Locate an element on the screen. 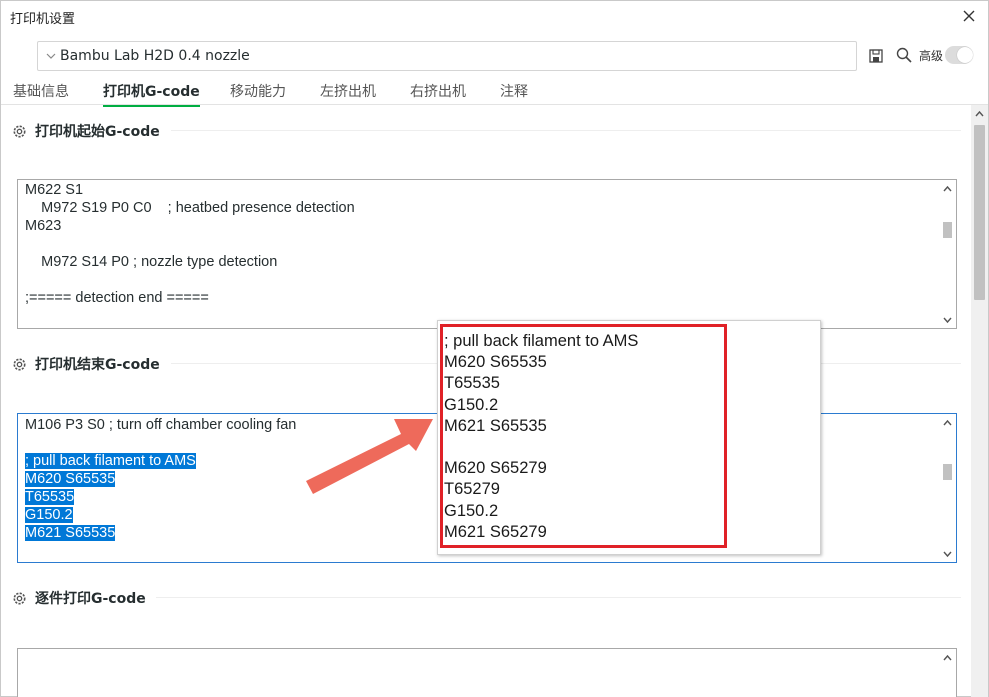  callout-line is located at coordinates (541, 447).